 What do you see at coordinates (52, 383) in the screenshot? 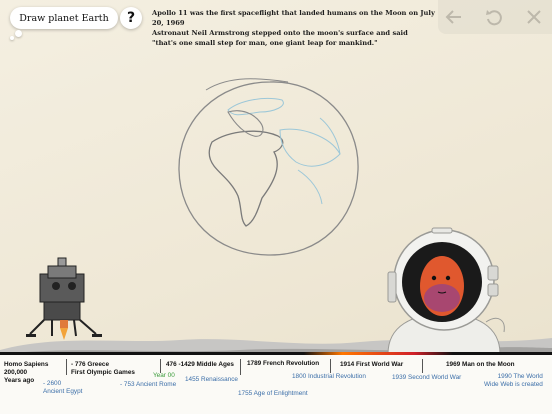
I see `event-label: - 2600` at bounding box center [52, 383].